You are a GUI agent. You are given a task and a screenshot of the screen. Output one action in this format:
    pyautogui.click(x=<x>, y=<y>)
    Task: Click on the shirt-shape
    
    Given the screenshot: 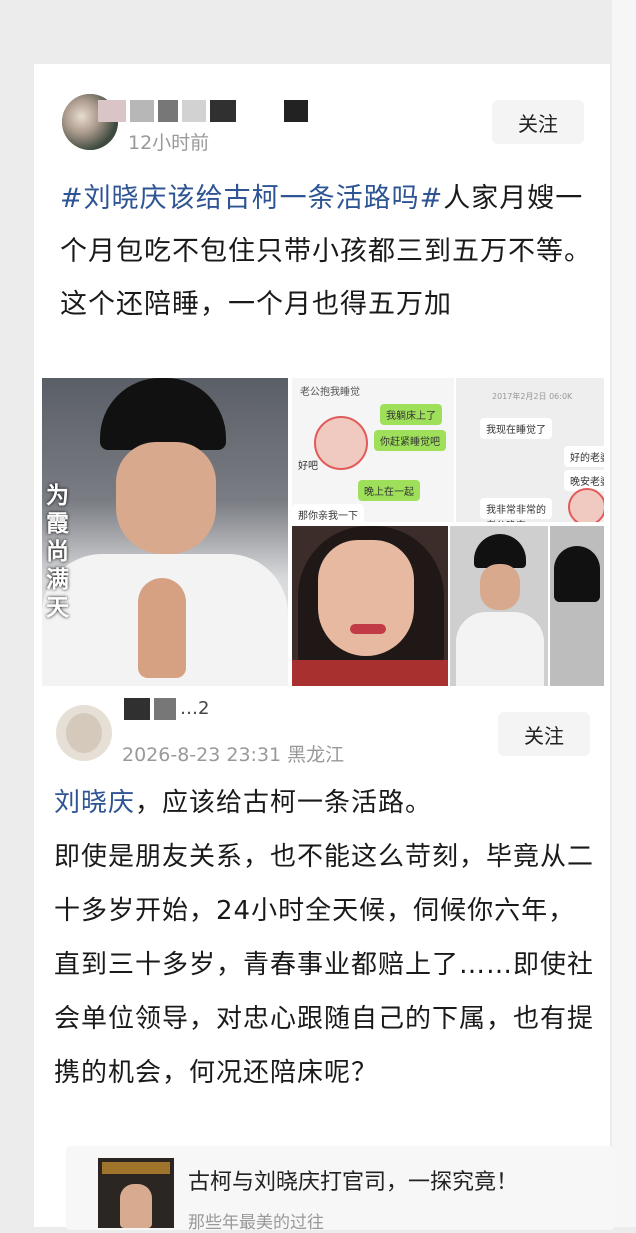 What is the action you would take?
    pyautogui.click(x=500, y=649)
    